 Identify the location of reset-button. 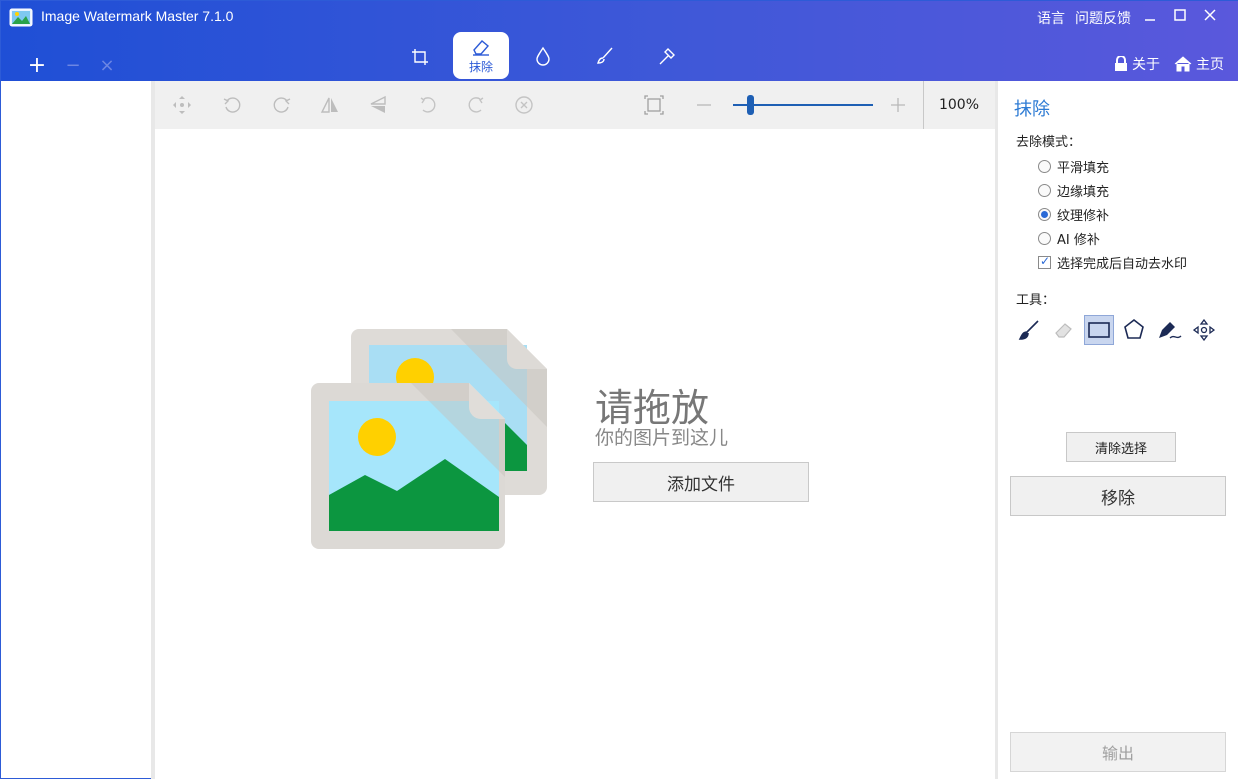
(524, 105).